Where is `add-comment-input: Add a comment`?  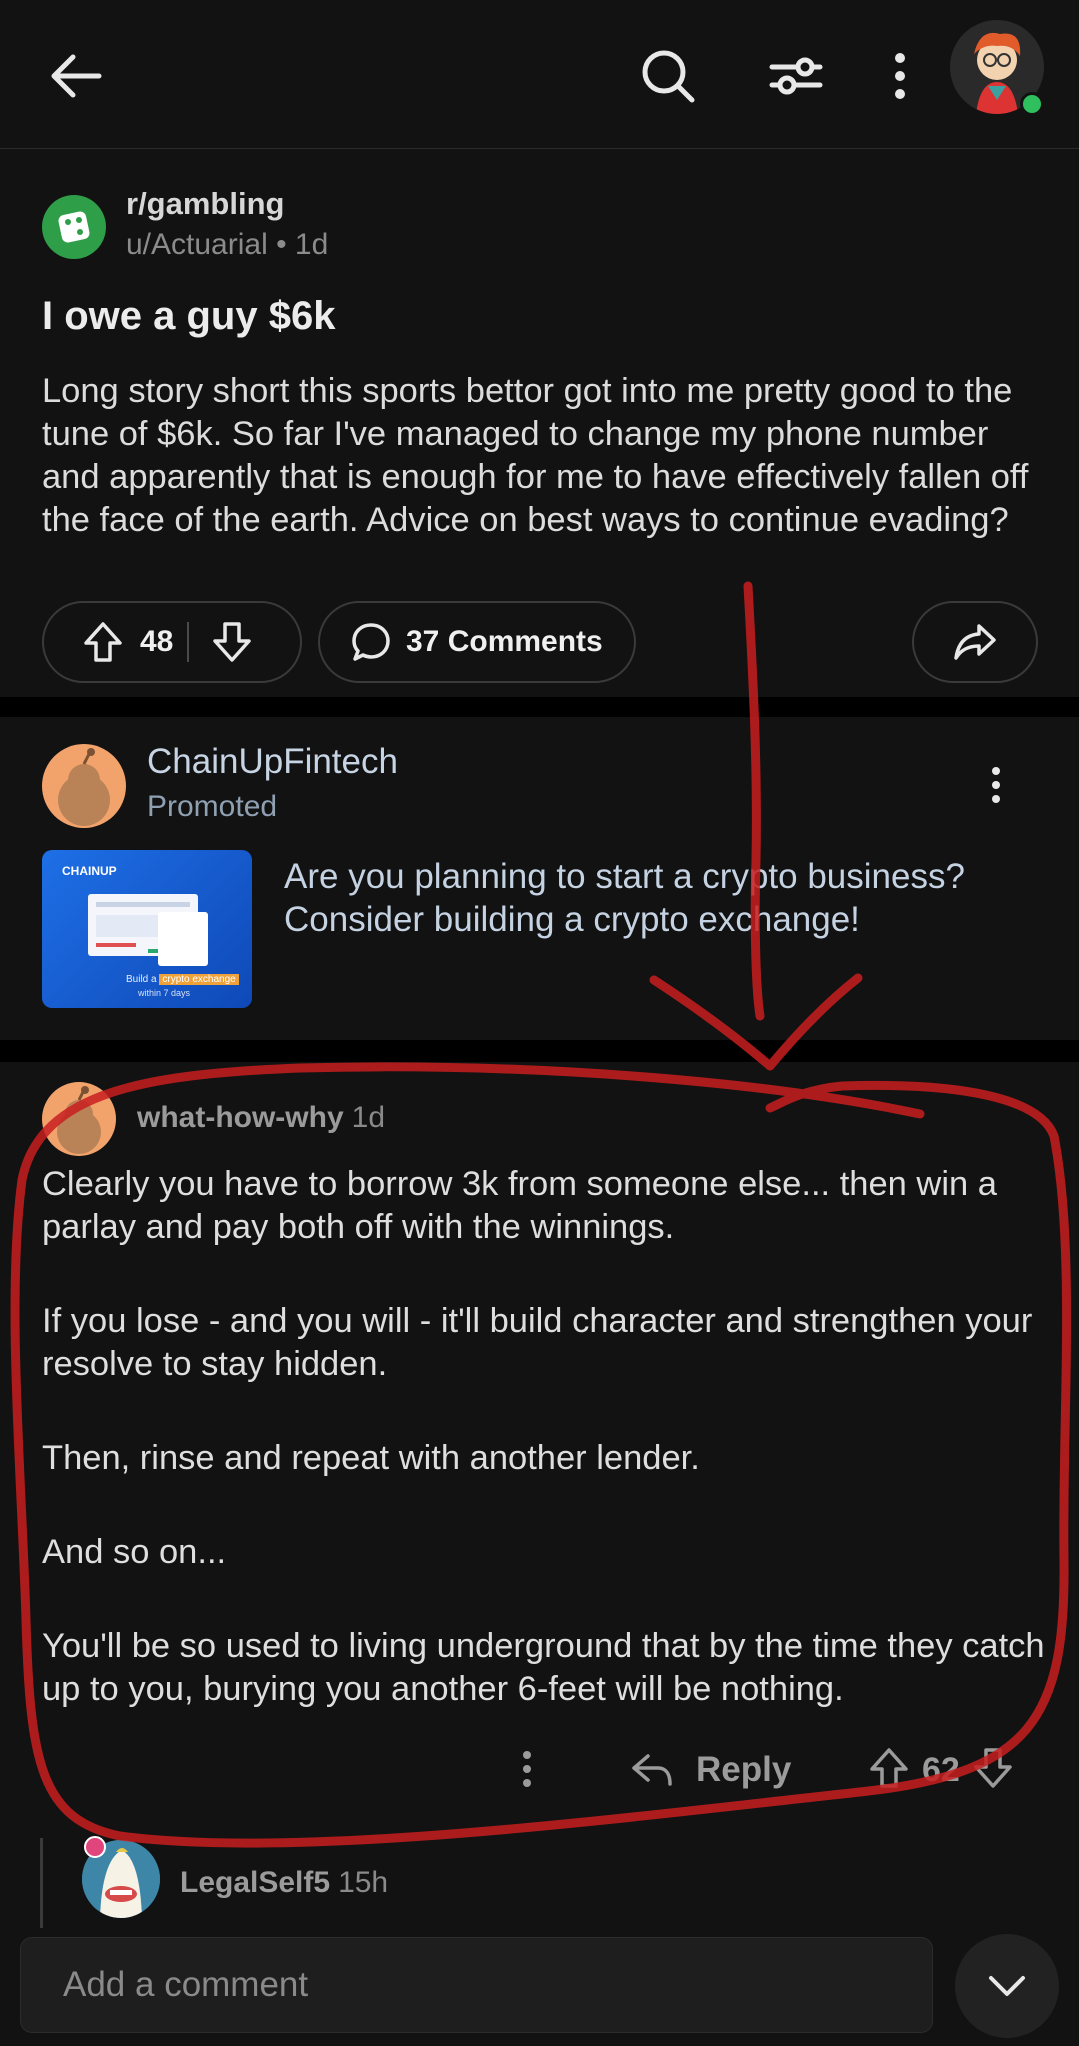
add-comment-input: Add a comment is located at coordinates (476, 1985).